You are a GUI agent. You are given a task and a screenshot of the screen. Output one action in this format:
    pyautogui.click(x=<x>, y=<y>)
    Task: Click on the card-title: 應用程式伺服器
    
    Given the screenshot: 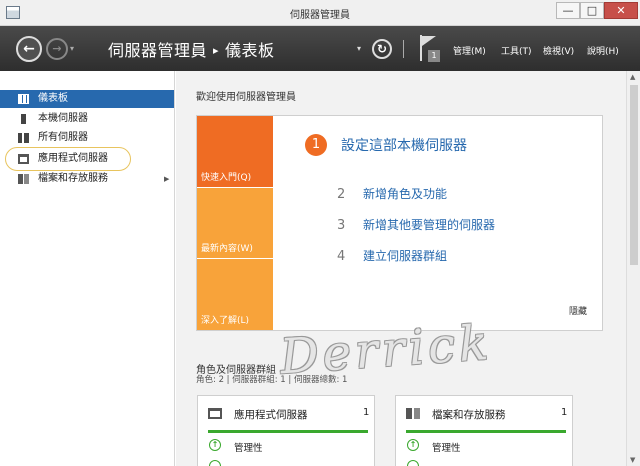 What is the action you would take?
    pyautogui.click(x=271, y=415)
    